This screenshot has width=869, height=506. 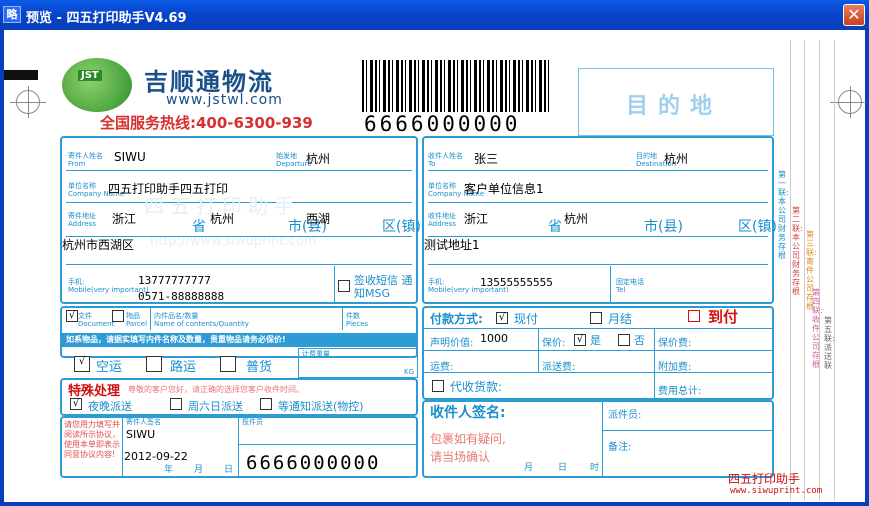 I want to click on barcode-number: 6666000000, so click(x=442, y=124).